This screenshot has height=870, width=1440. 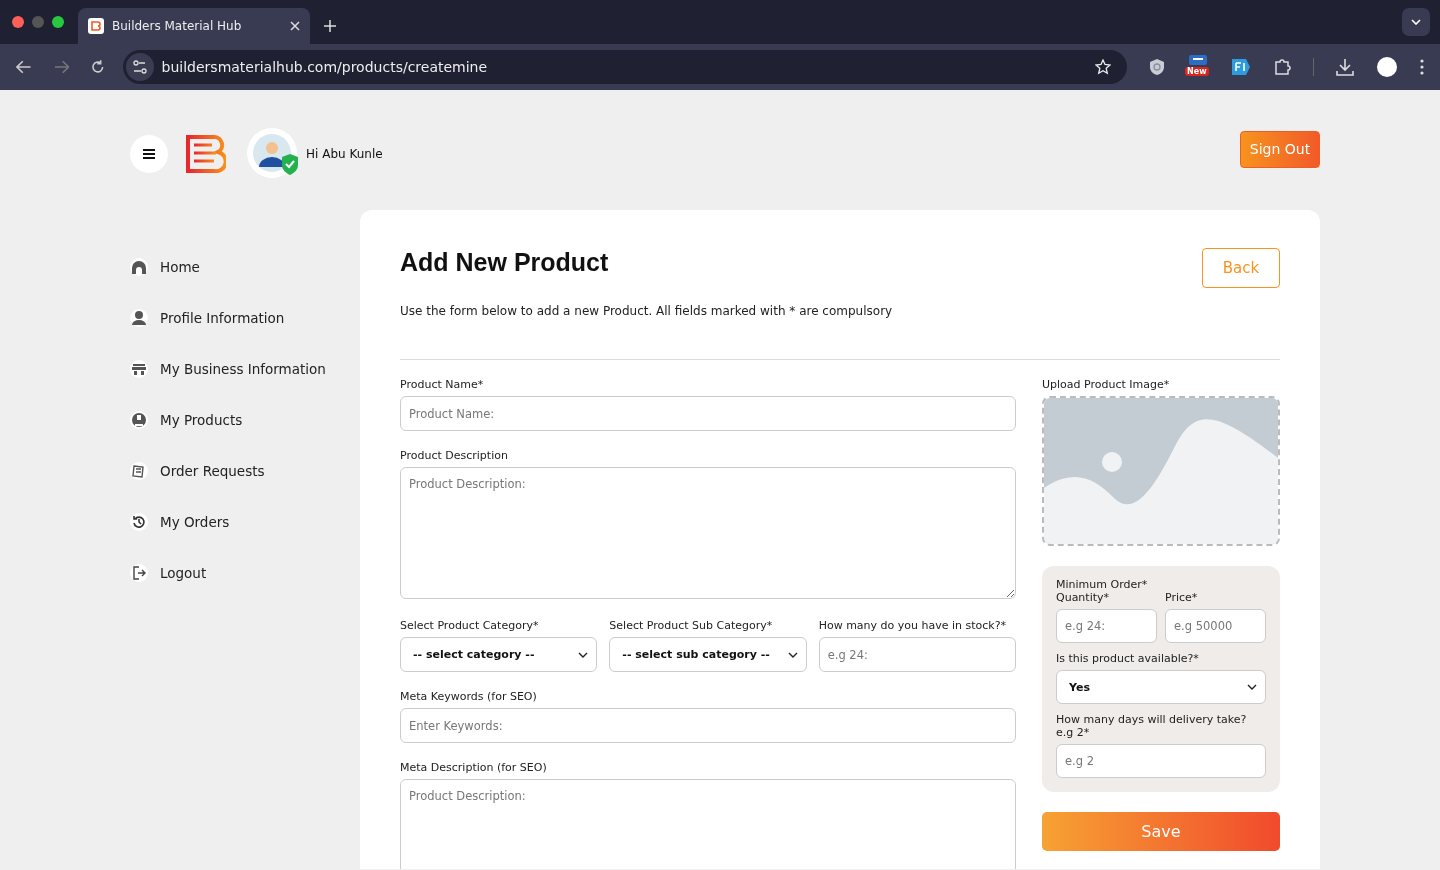 I want to click on browser-tab: Builders Material Hub, so click(x=194, y=26).